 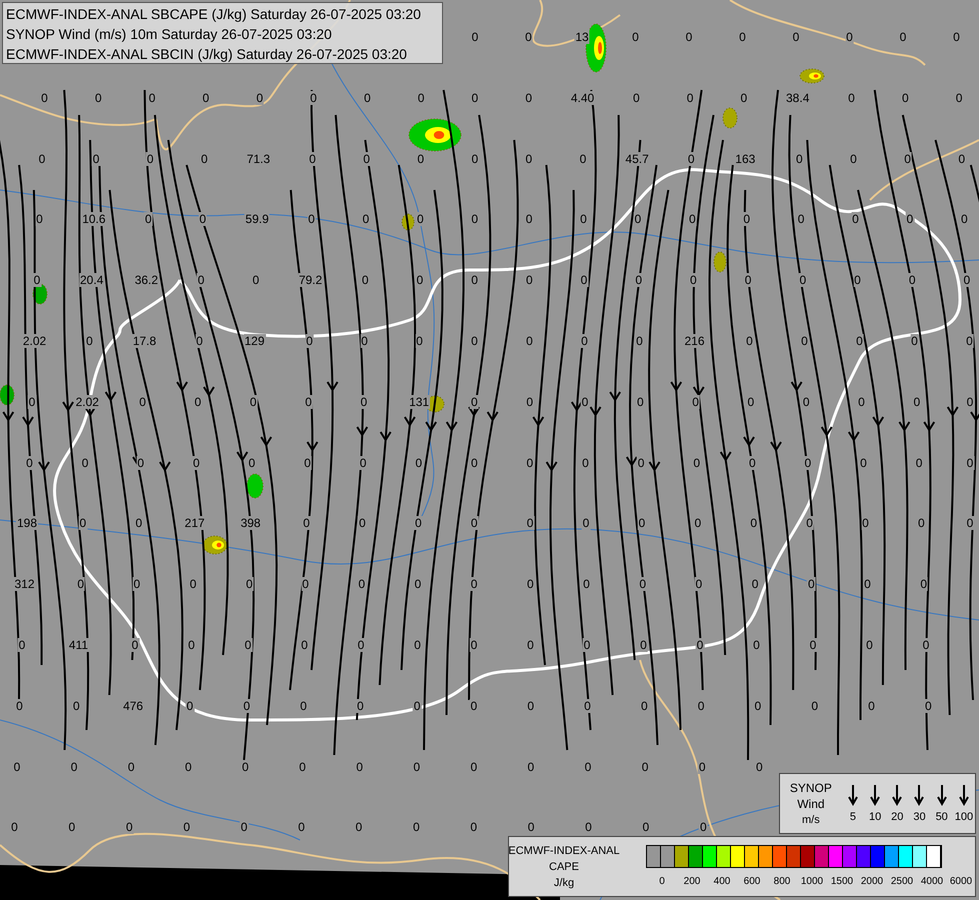 What do you see at coordinates (782, 882) in the screenshot?
I see `cape-scale-label: 800` at bounding box center [782, 882].